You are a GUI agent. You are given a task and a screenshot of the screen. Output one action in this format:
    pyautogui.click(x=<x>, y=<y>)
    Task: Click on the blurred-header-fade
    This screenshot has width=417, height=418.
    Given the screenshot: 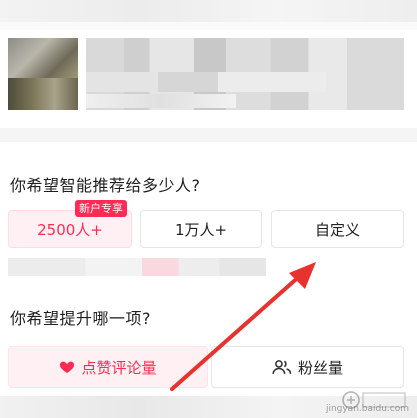 What is the action you would take?
    pyautogui.click(x=208, y=26)
    